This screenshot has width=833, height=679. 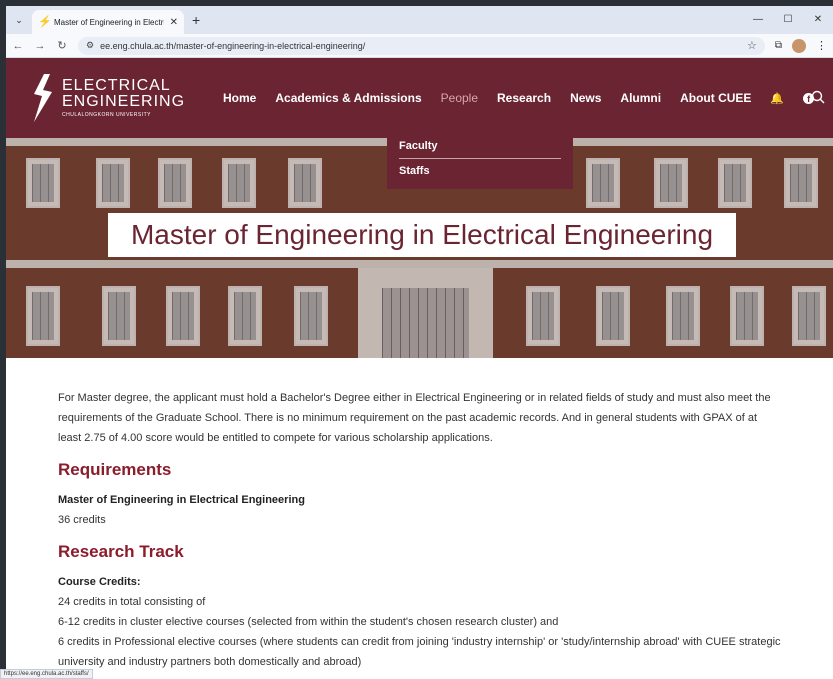 I want to click on browser-tab: ⚡ Master of Engineering in Electri ✕, so click(x=108, y=22).